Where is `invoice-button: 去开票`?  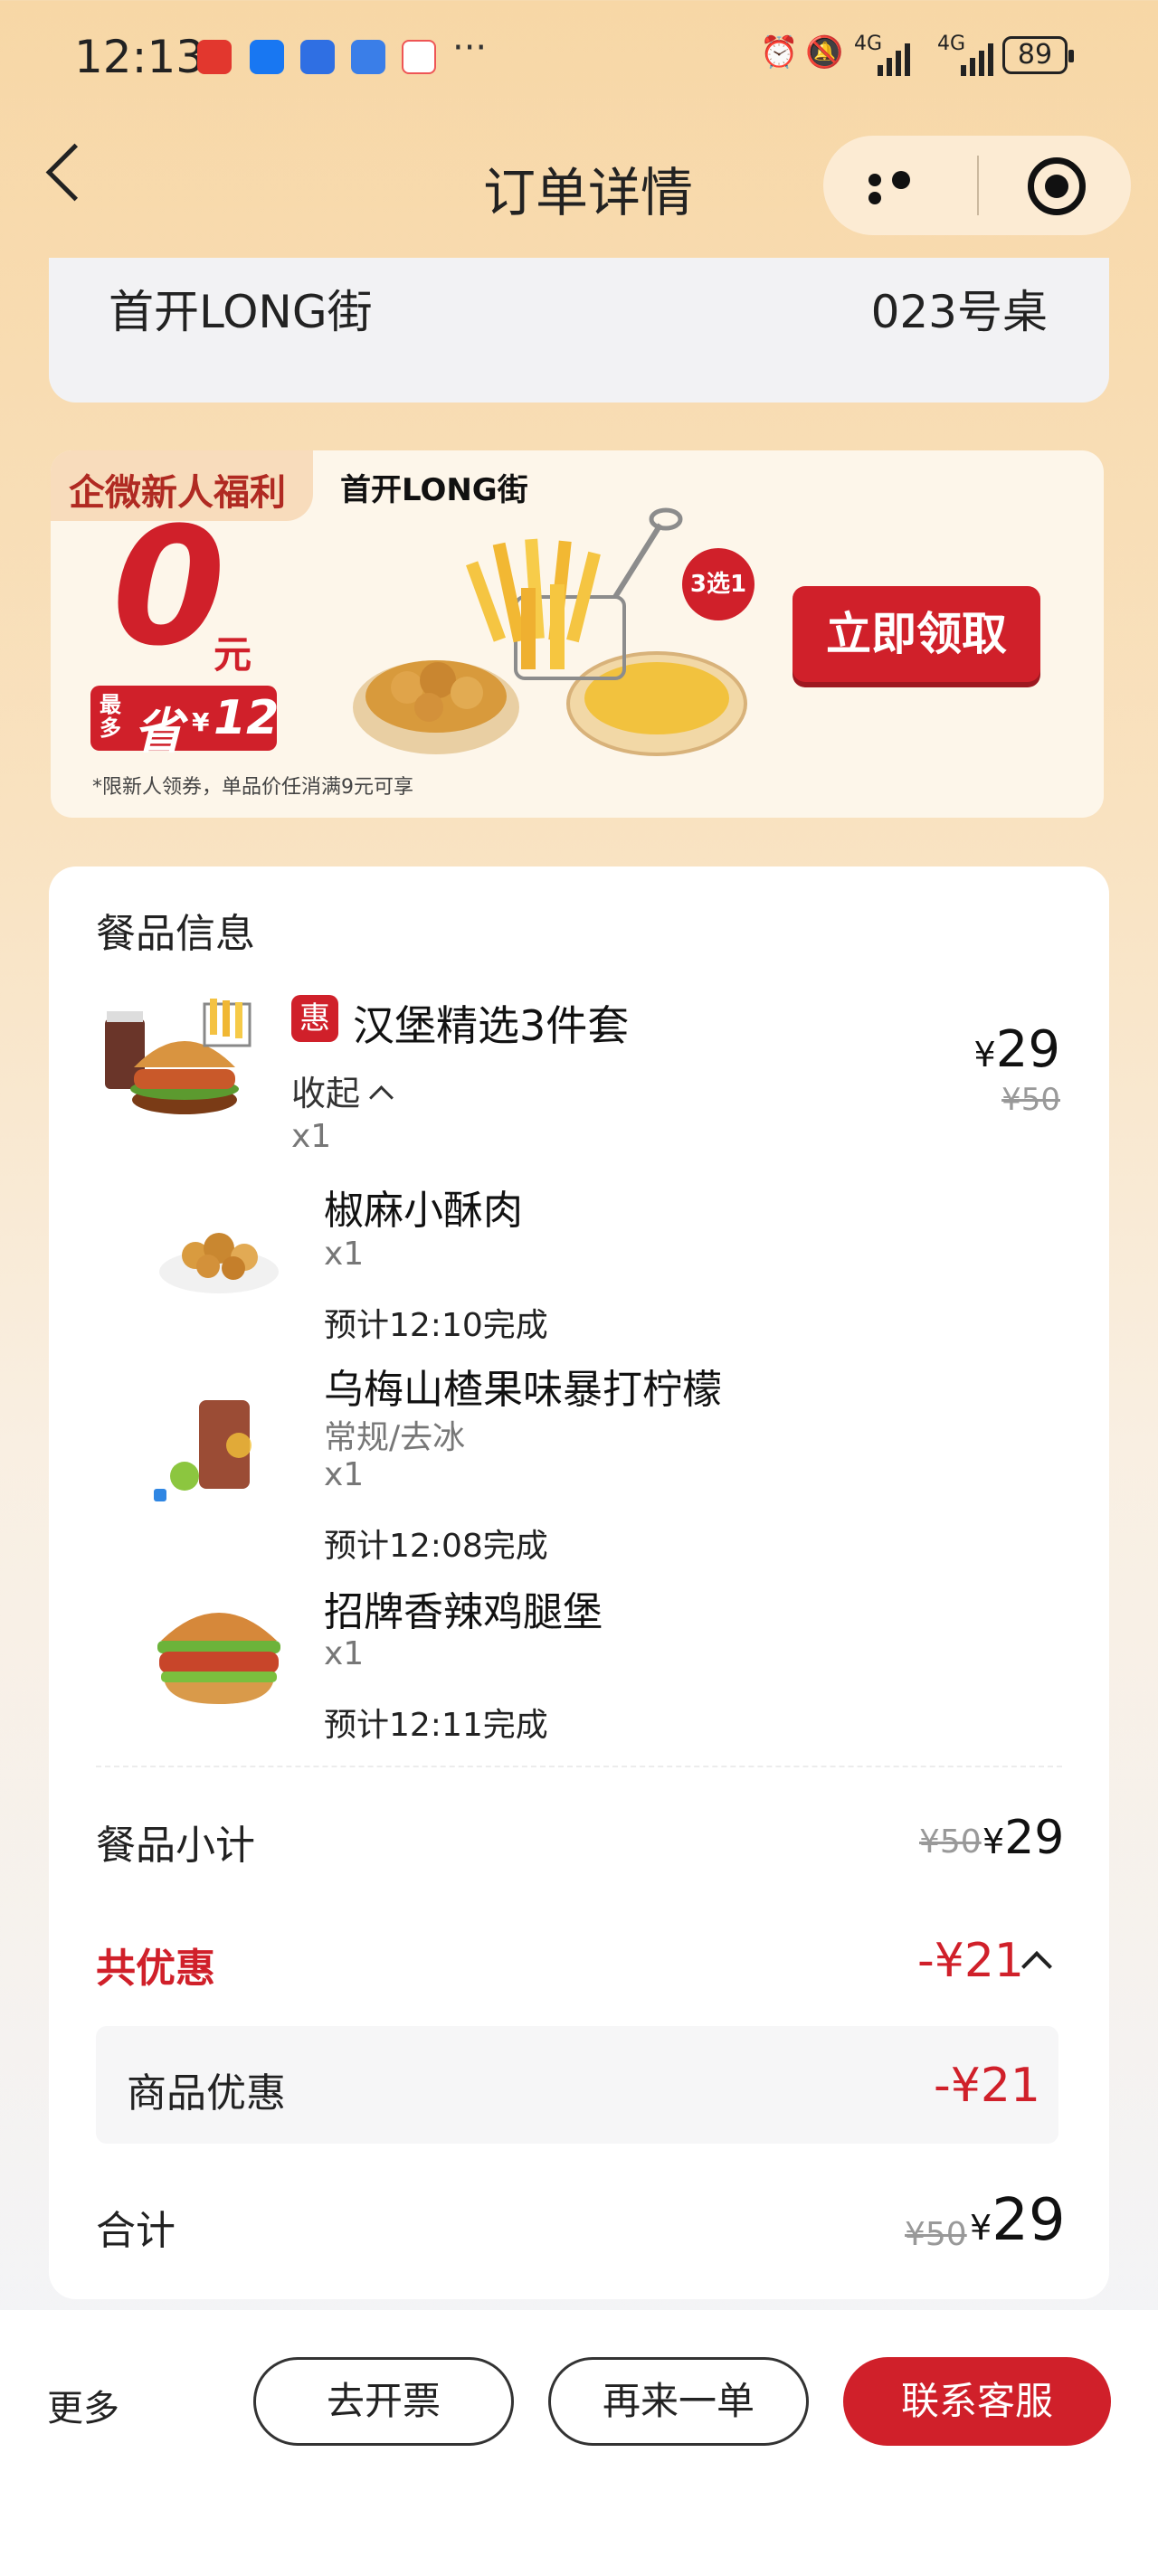
invoice-button: 去开票 is located at coordinates (383, 2402).